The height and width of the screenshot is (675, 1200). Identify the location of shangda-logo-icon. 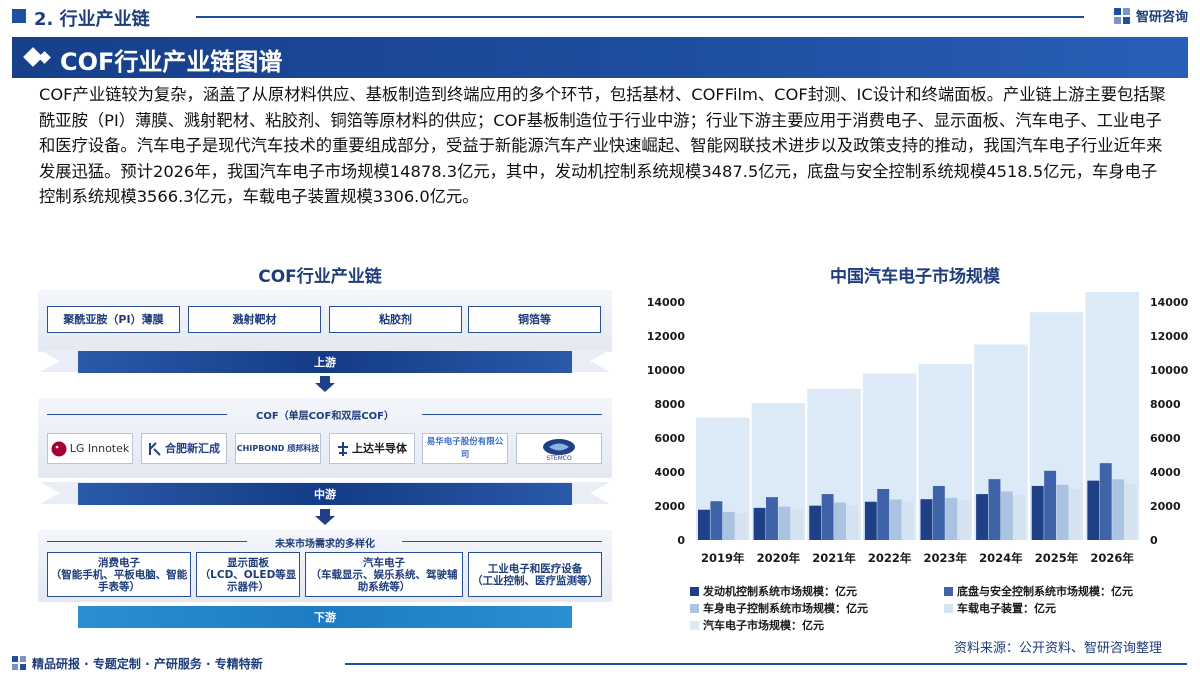
(343, 448).